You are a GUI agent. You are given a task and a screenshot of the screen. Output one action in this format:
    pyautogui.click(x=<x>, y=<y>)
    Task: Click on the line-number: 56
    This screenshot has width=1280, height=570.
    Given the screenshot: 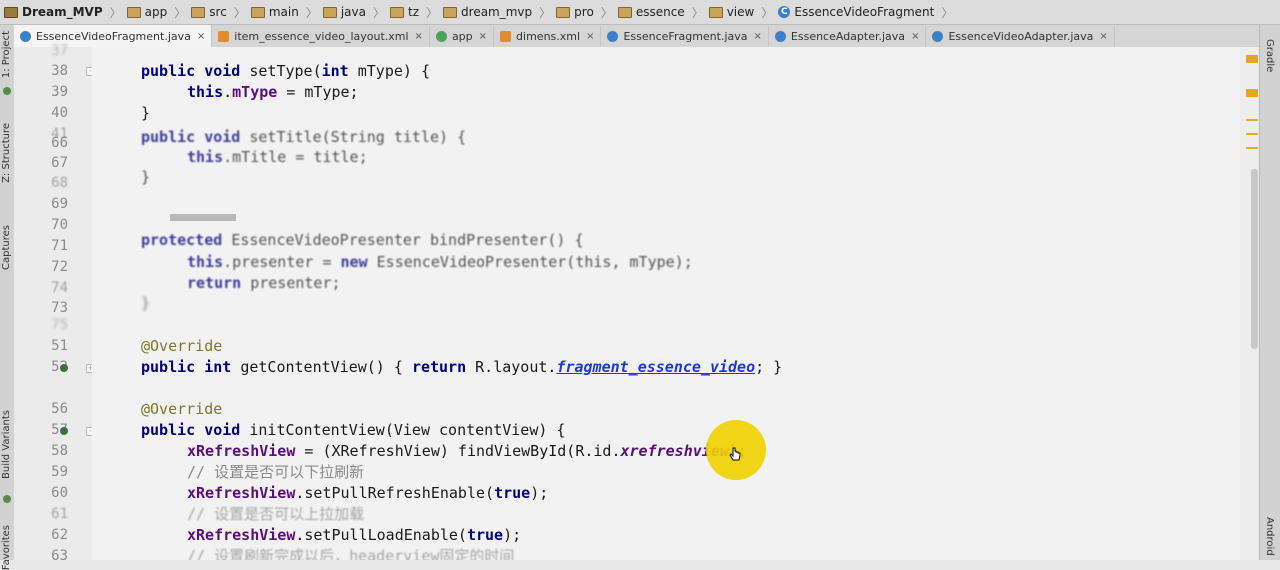 What is the action you would take?
    pyautogui.click(x=59, y=409)
    